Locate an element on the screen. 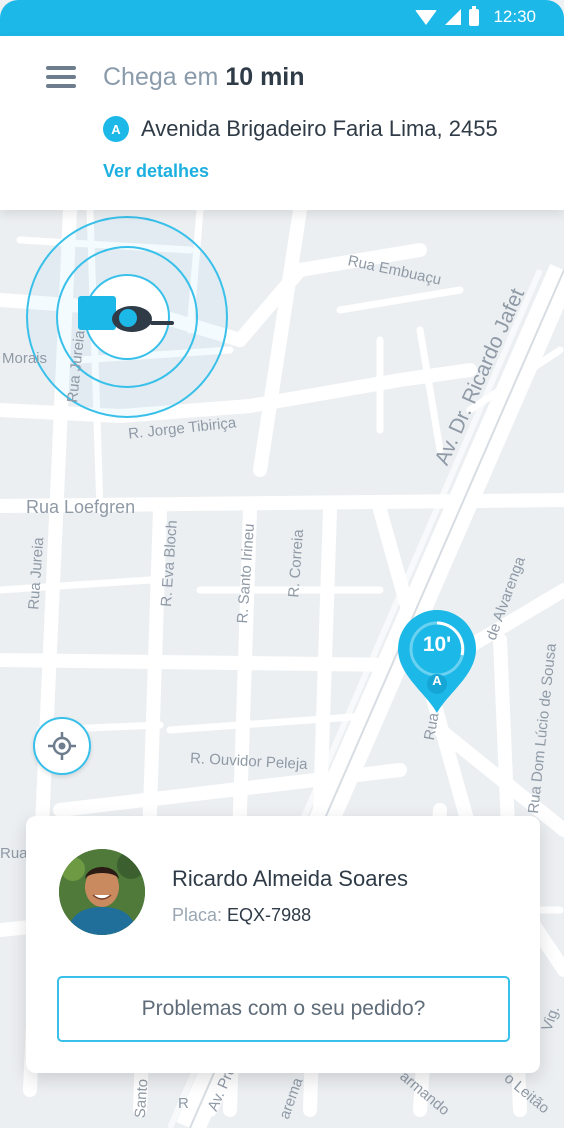 This screenshot has width=564, height=1128. street-label: R is located at coordinates (183, 1103).